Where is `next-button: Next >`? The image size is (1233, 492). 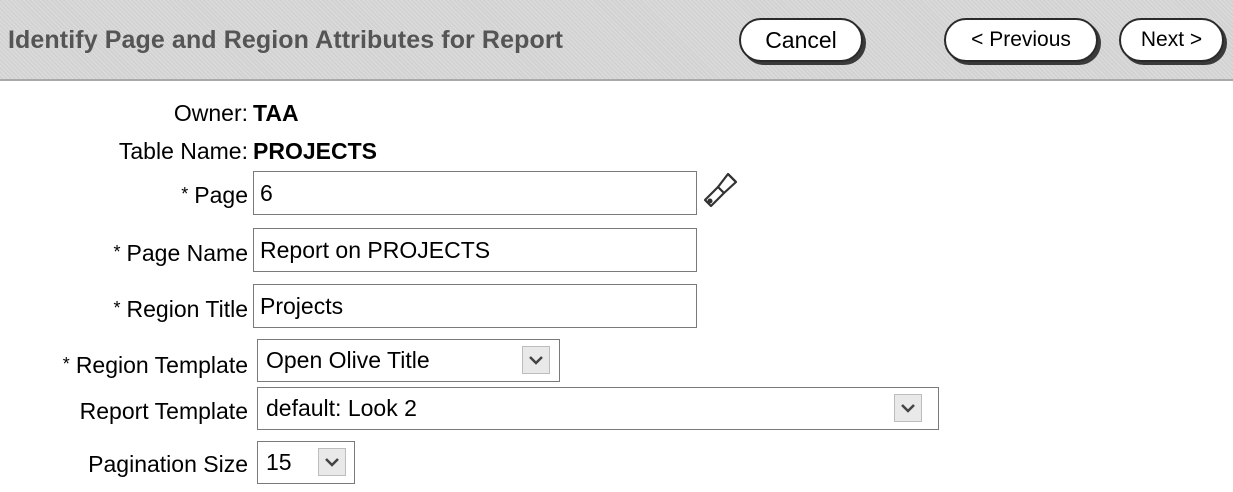 next-button: Next > is located at coordinates (1171, 40).